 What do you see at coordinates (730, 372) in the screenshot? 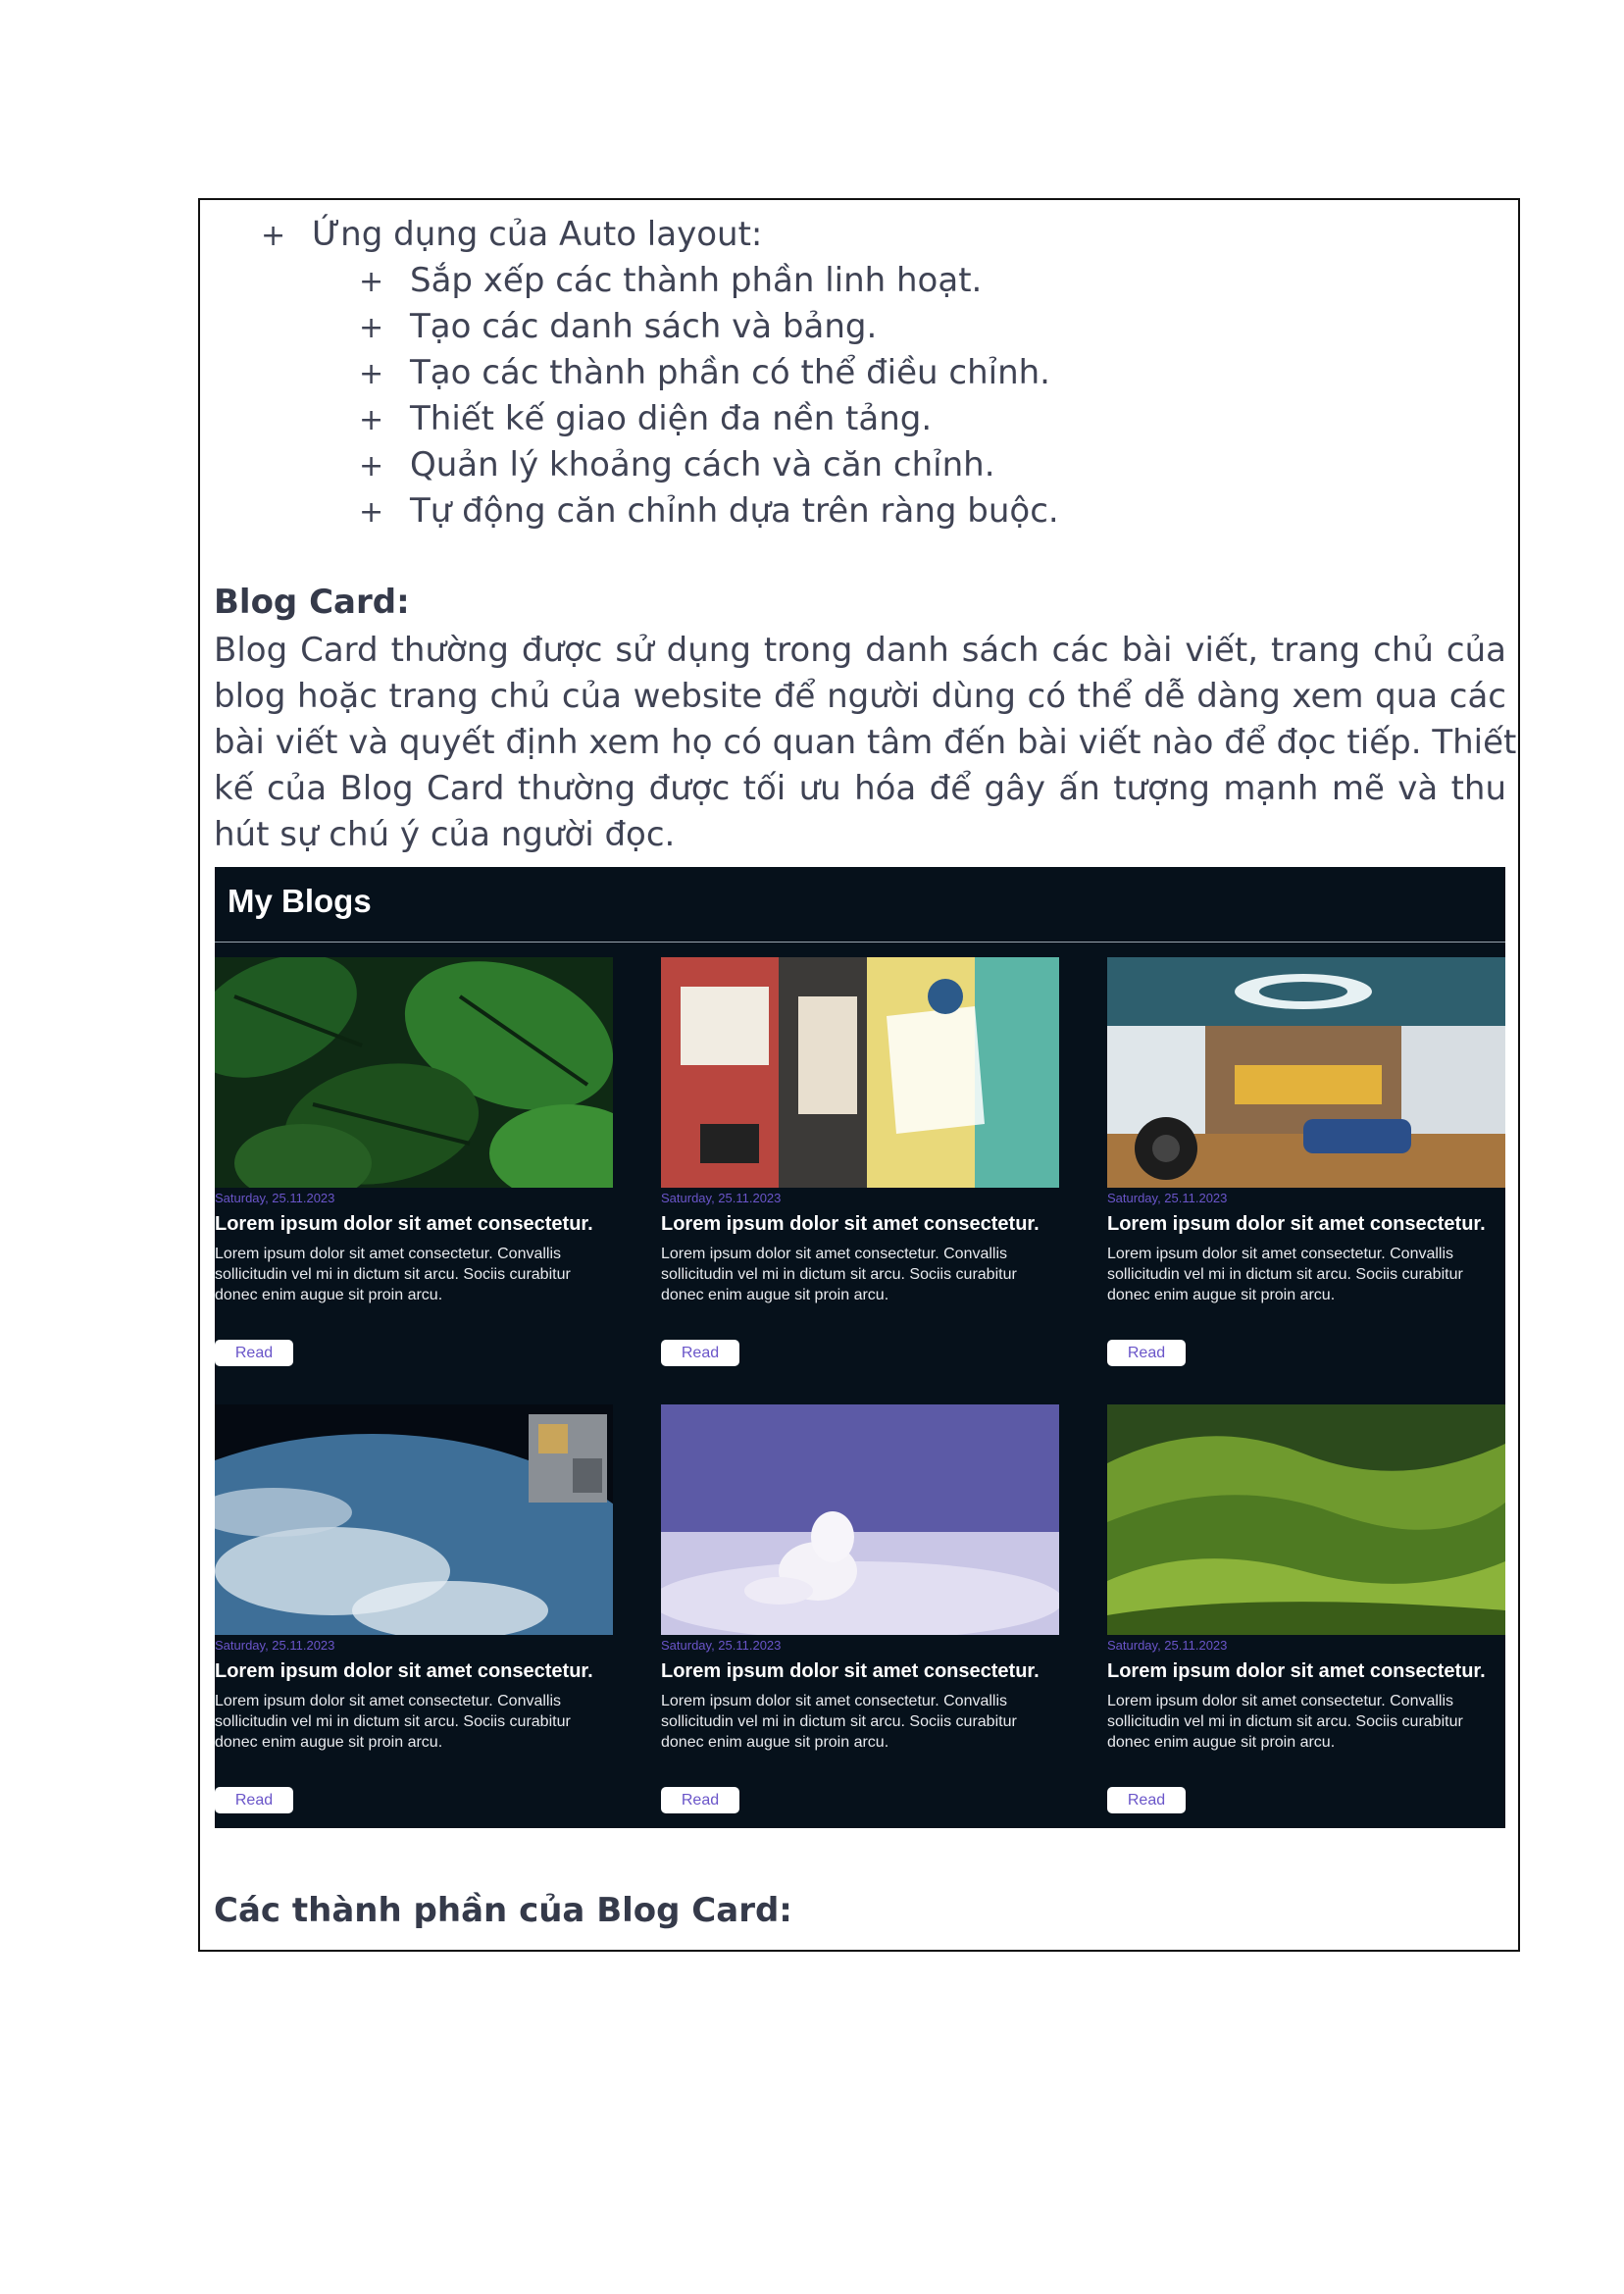
I see `list-item: Tạo các thành phần có thể điều chỉnh.` at bounding box center [730, 372].